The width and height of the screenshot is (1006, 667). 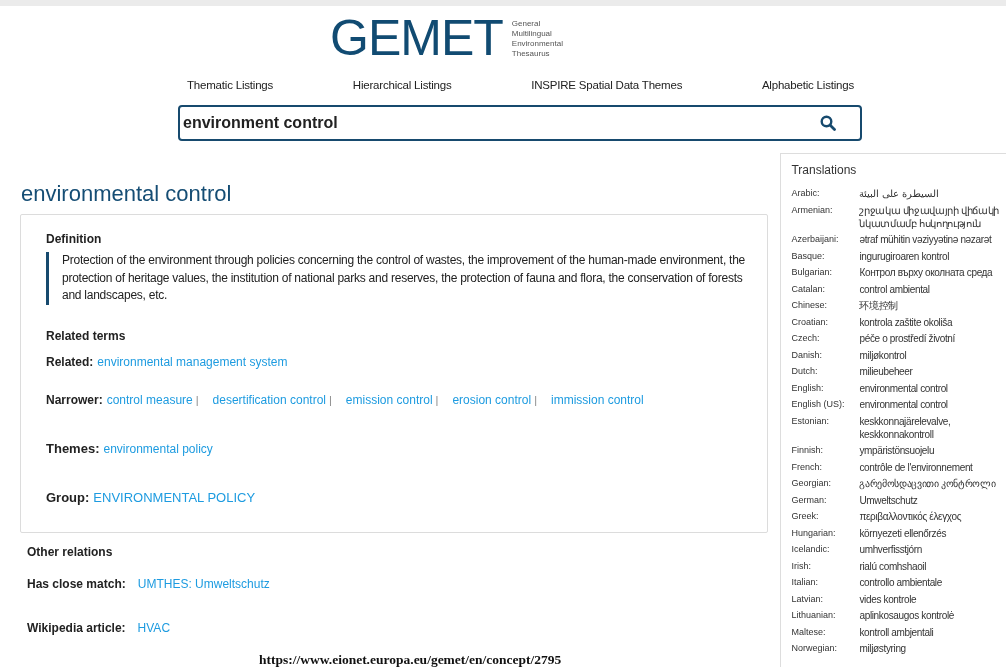 What do you see at coordinates (805, 516) in the screenshot?
I see `language-label: Greek:` at bounding box center [805, 516].